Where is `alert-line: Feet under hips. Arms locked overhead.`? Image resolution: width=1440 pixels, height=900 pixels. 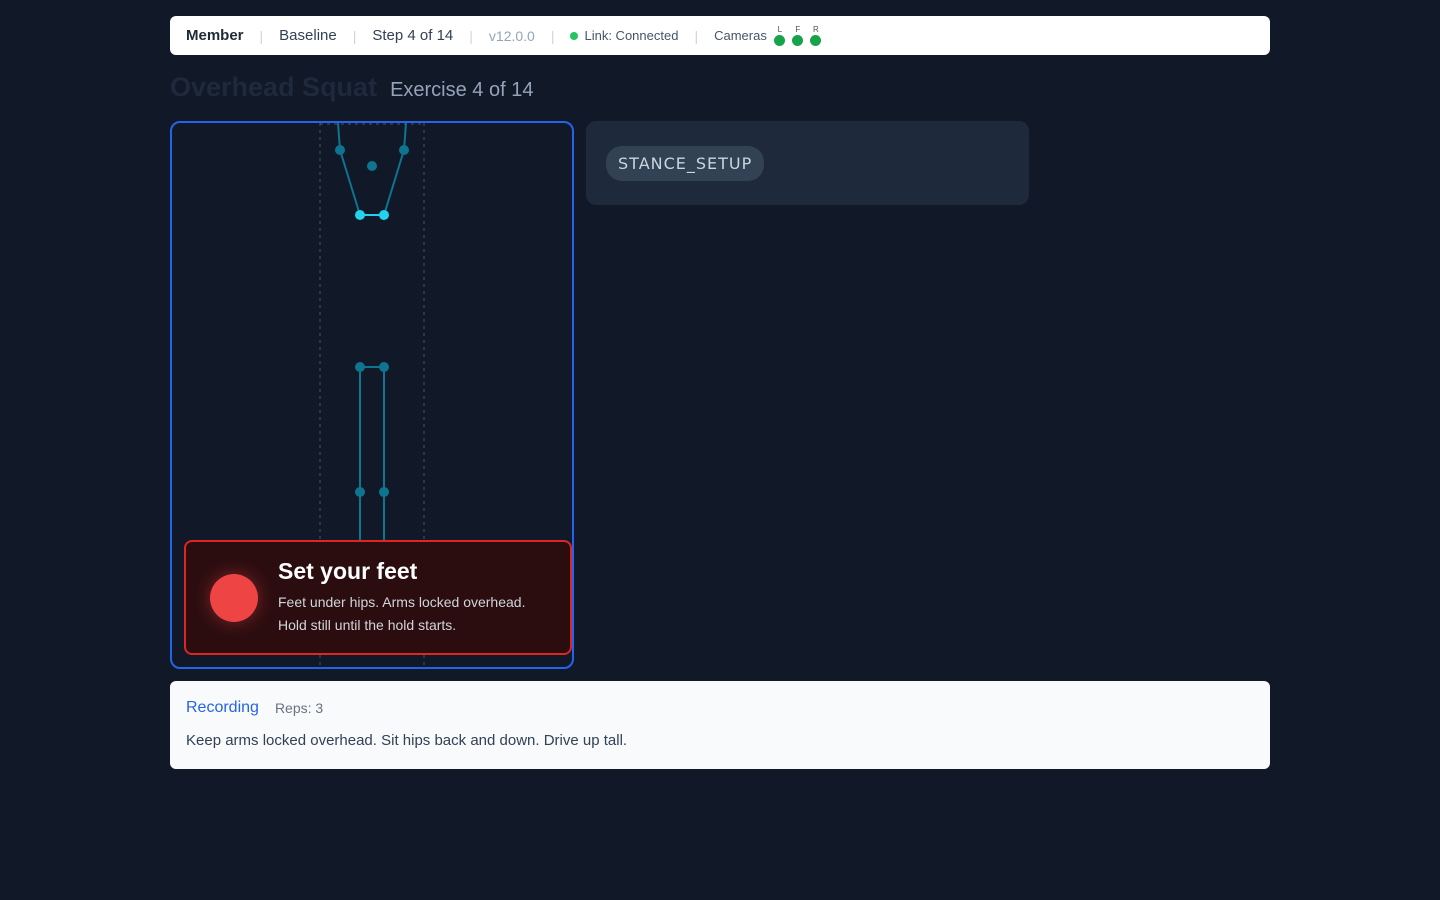
alert-line: Feet under hips. Arms locked overhead. is located at coordinates (402, 602).